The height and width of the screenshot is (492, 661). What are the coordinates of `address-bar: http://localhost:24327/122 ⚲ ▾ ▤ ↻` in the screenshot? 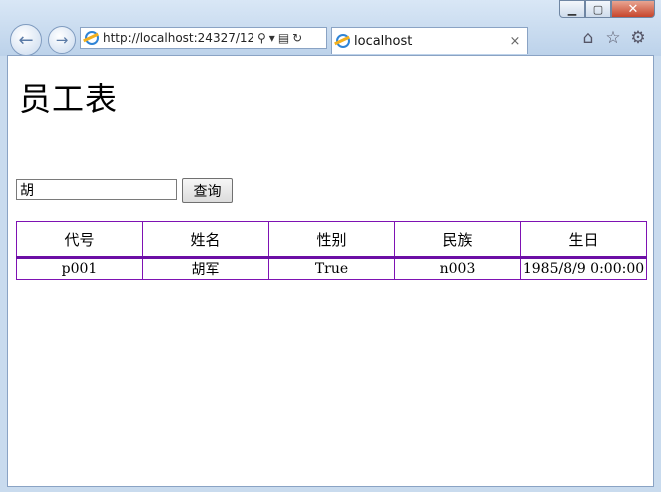 It's located at (203, 38).